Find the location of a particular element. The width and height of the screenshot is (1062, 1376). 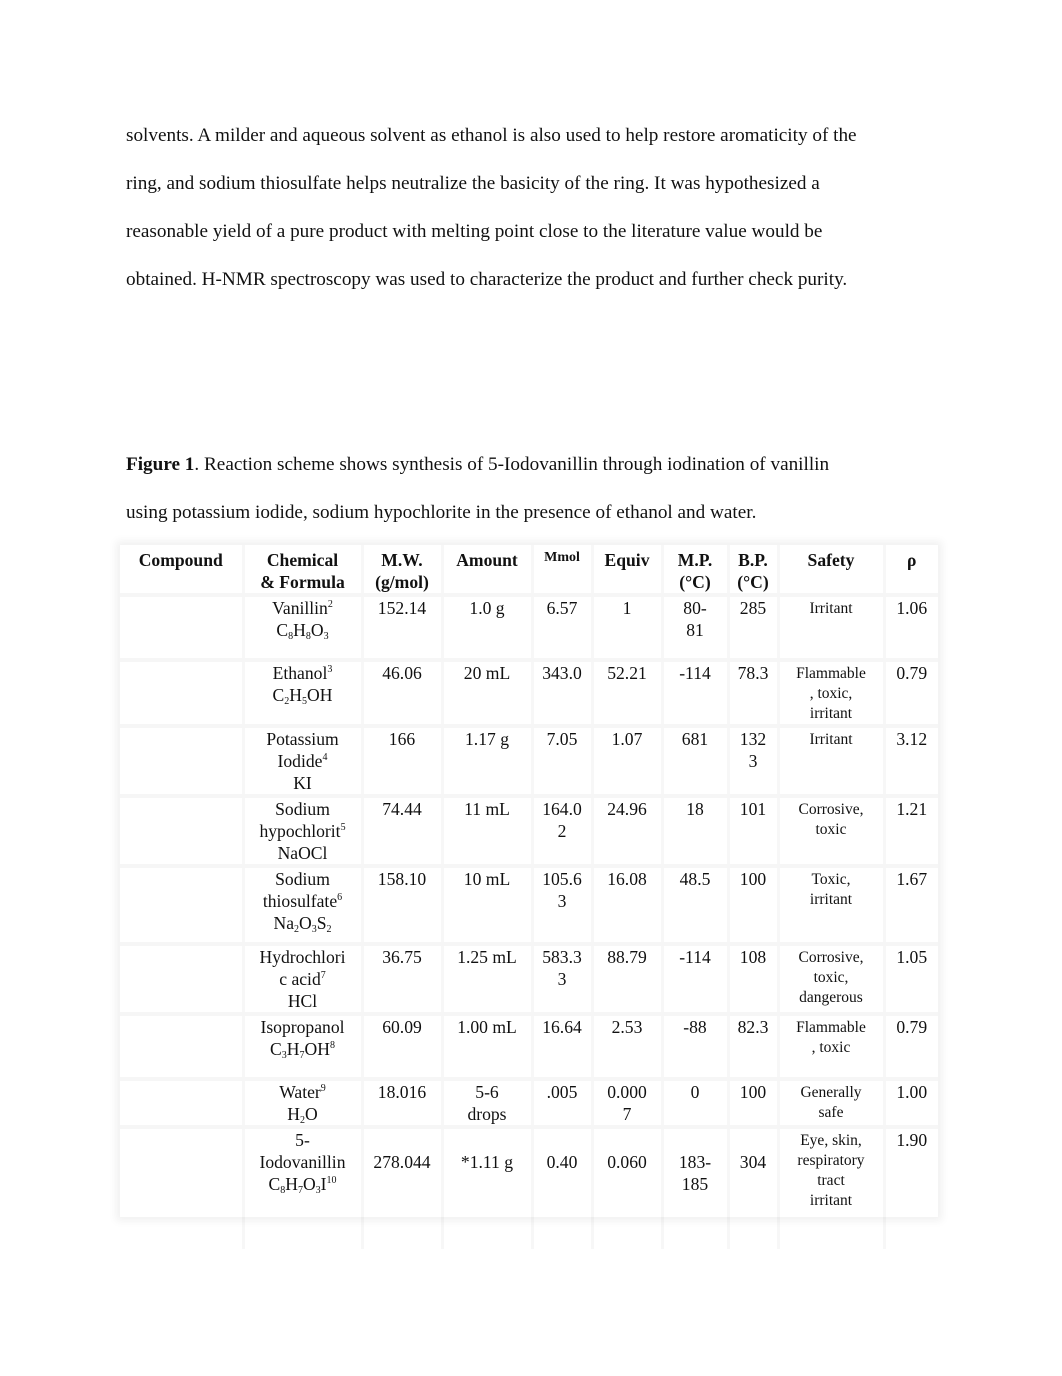

formula-element: S is located at coordinates (321, 923).